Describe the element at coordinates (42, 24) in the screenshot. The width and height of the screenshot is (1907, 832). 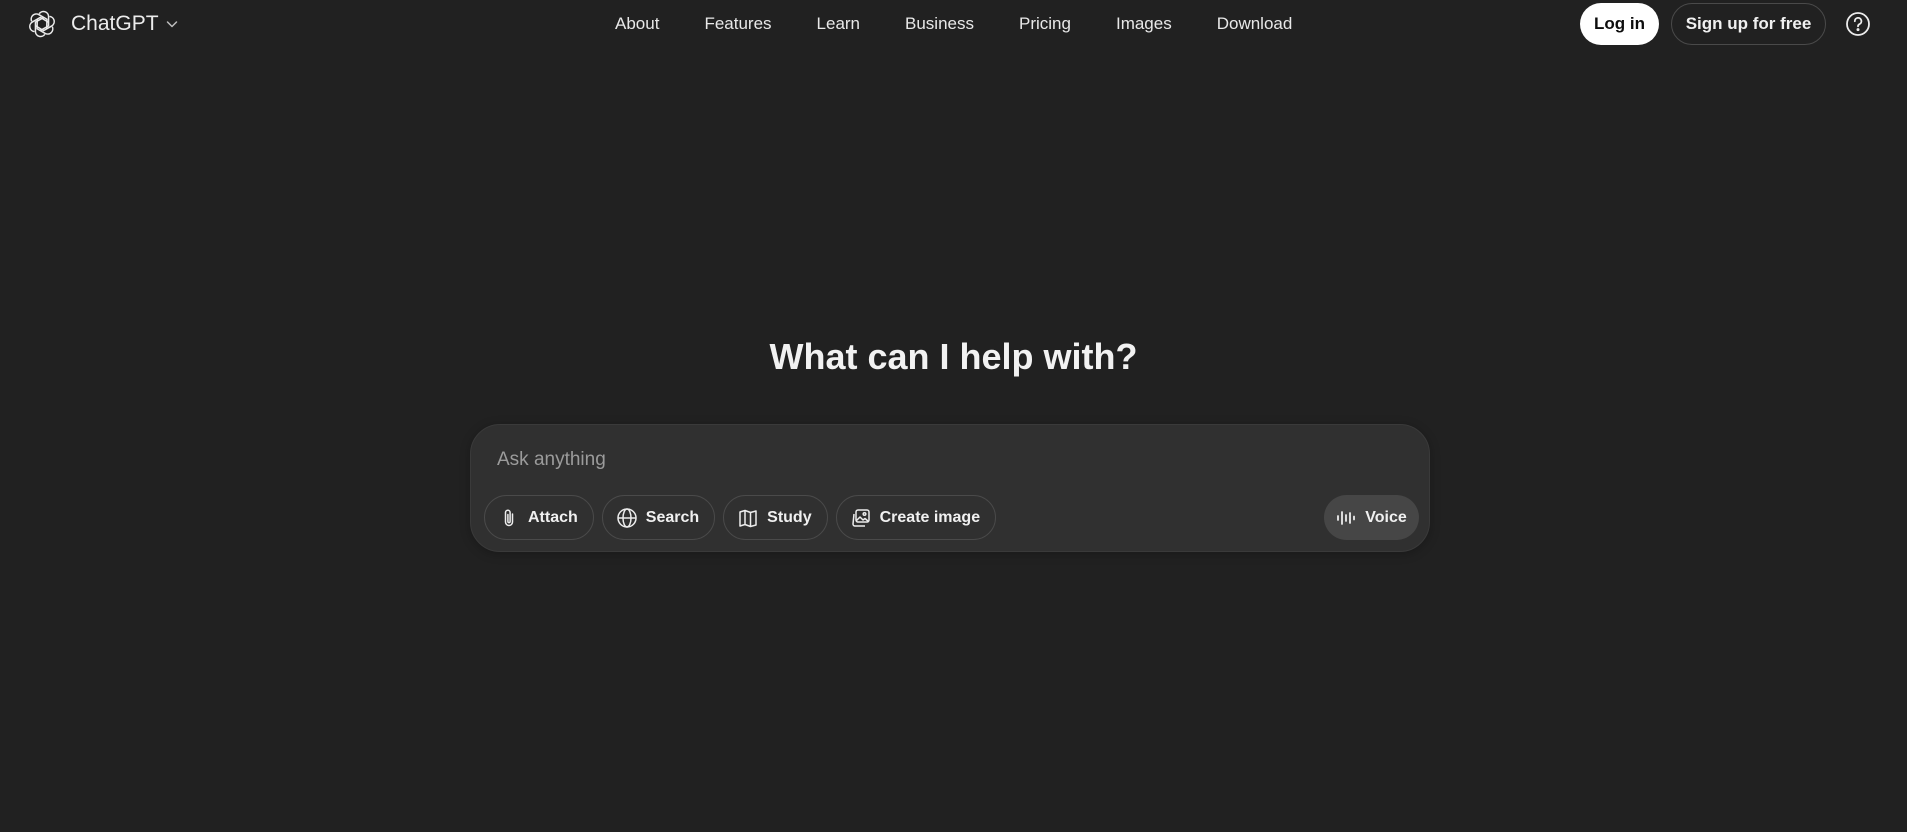
I see `openai-logo-icon` at that location.